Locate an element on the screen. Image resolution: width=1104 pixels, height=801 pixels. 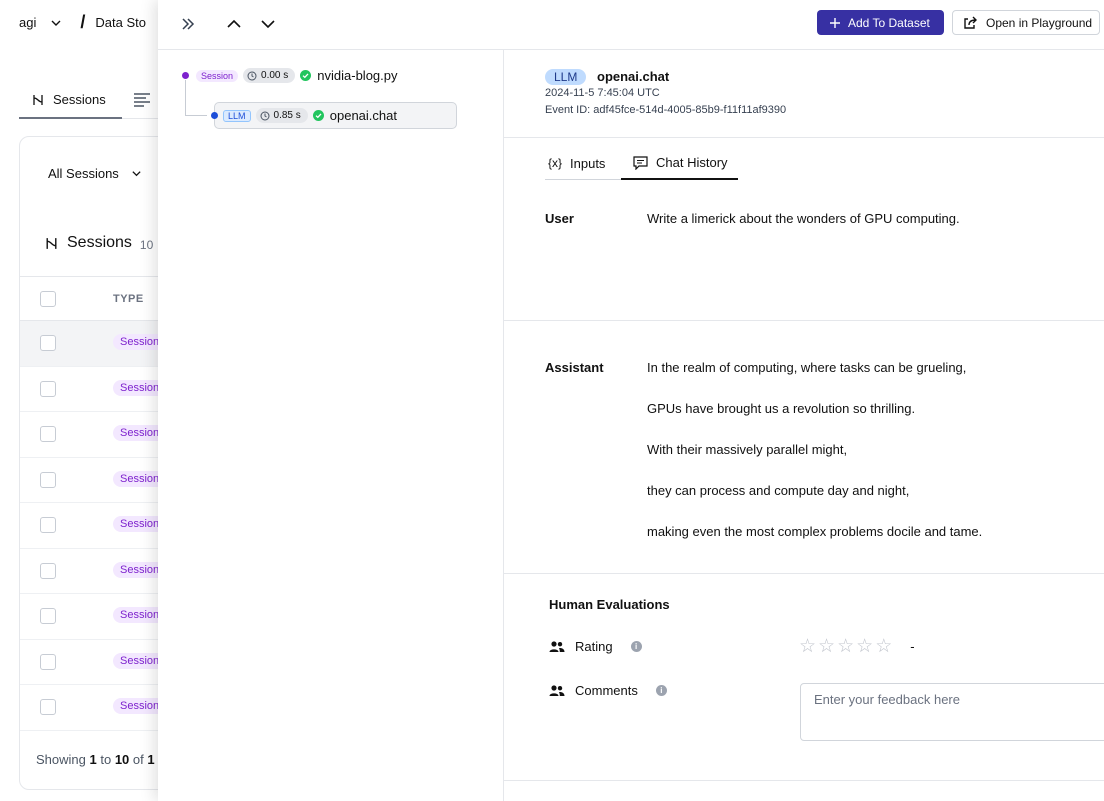
sessions-heading: Sessions 10 is located at coordinates (98, 243).